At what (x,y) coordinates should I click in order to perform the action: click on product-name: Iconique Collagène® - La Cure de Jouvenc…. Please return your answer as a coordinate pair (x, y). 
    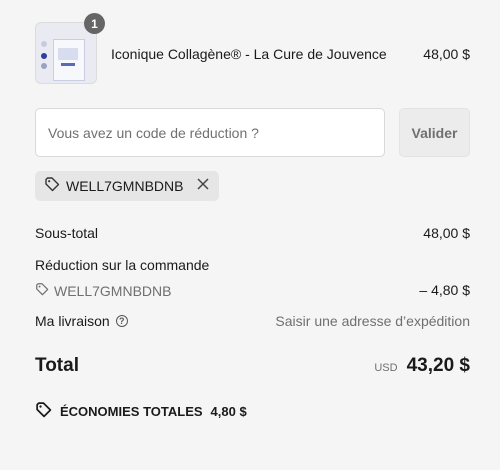
    Looking at the image, I should click on (249, 54).